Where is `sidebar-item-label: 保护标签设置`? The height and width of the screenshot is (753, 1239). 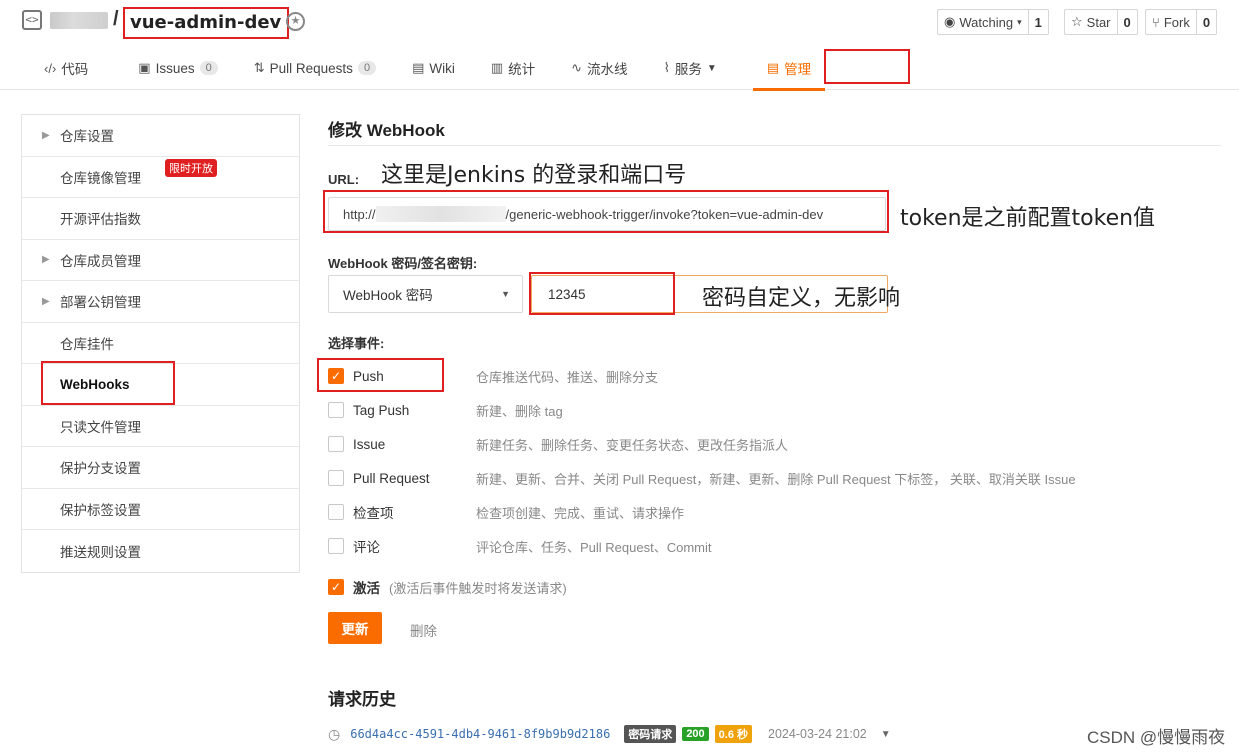 sidebar-item-label: 保护标签设置 is located at coordinates (100, 510).